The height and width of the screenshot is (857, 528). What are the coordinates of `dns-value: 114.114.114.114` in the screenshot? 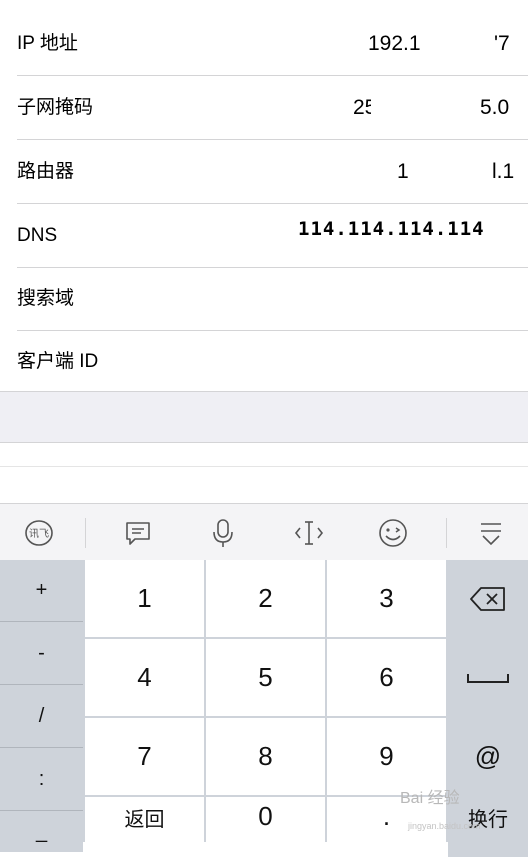 It's located at (391, 229).